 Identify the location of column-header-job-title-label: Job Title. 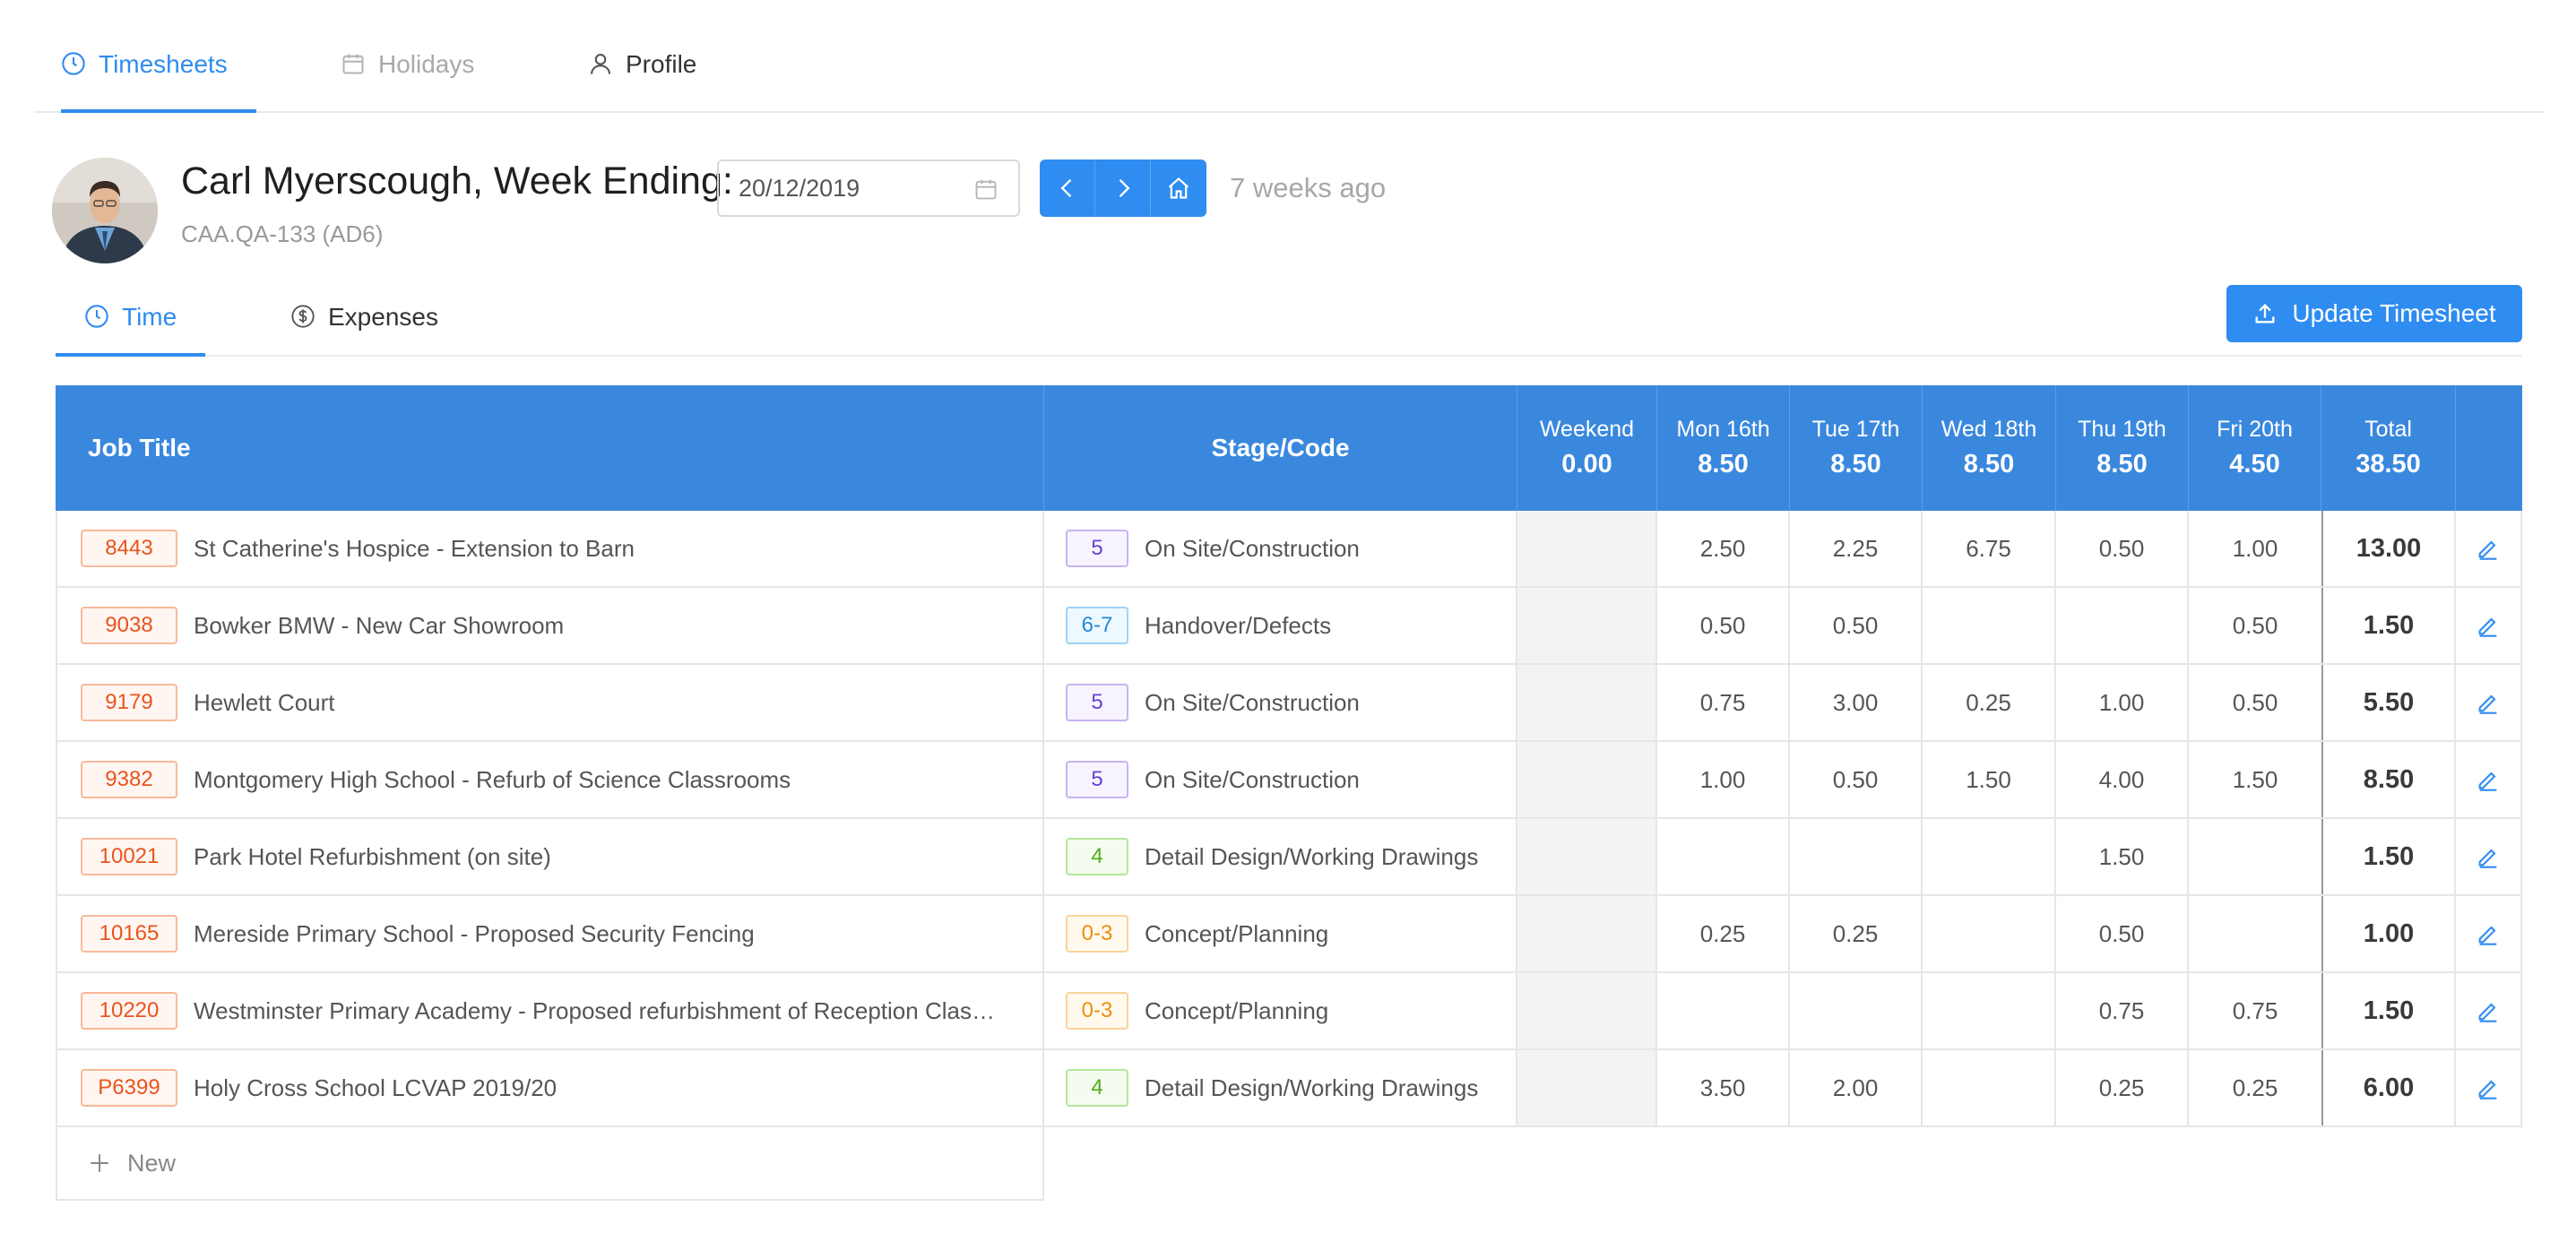
(139, 447).